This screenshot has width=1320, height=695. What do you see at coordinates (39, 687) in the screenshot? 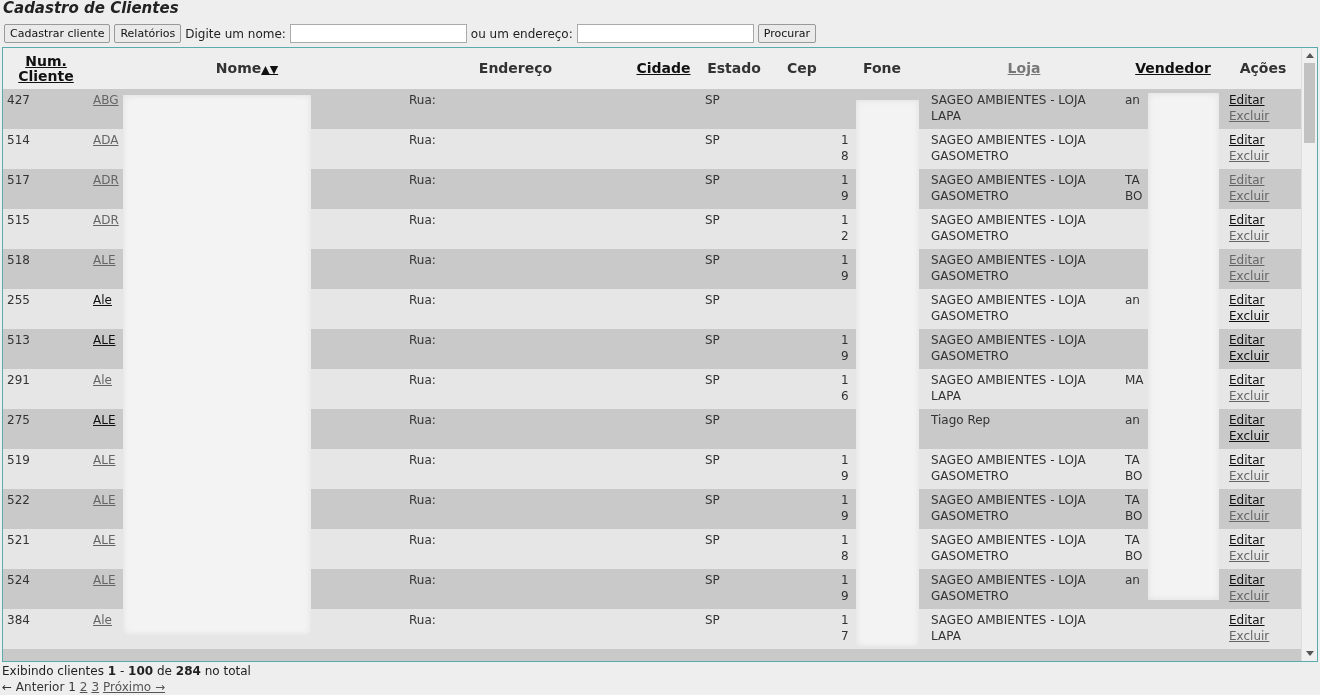
I see `pager-text: ← Anterior 1` at bounding box center [39, 687].